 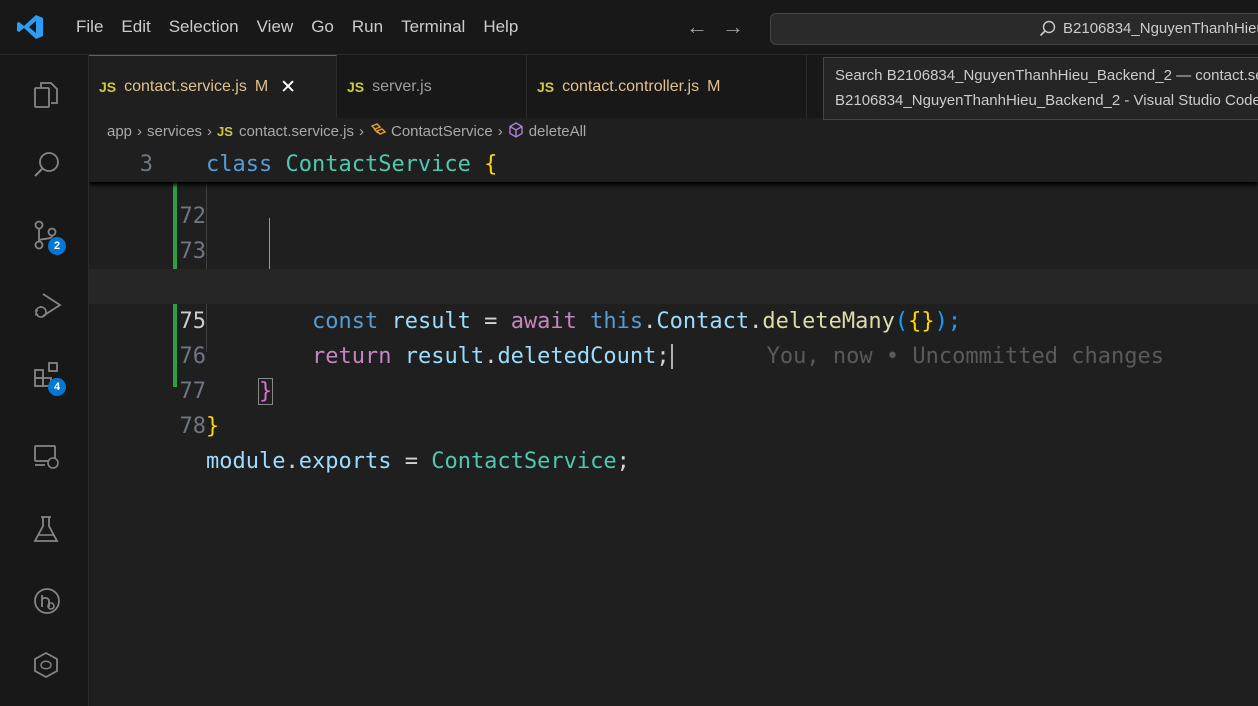 What do you see at coordinates (275, 27) in the screenshot?
I see `menu-view: View` at bounding box center [275, 27].